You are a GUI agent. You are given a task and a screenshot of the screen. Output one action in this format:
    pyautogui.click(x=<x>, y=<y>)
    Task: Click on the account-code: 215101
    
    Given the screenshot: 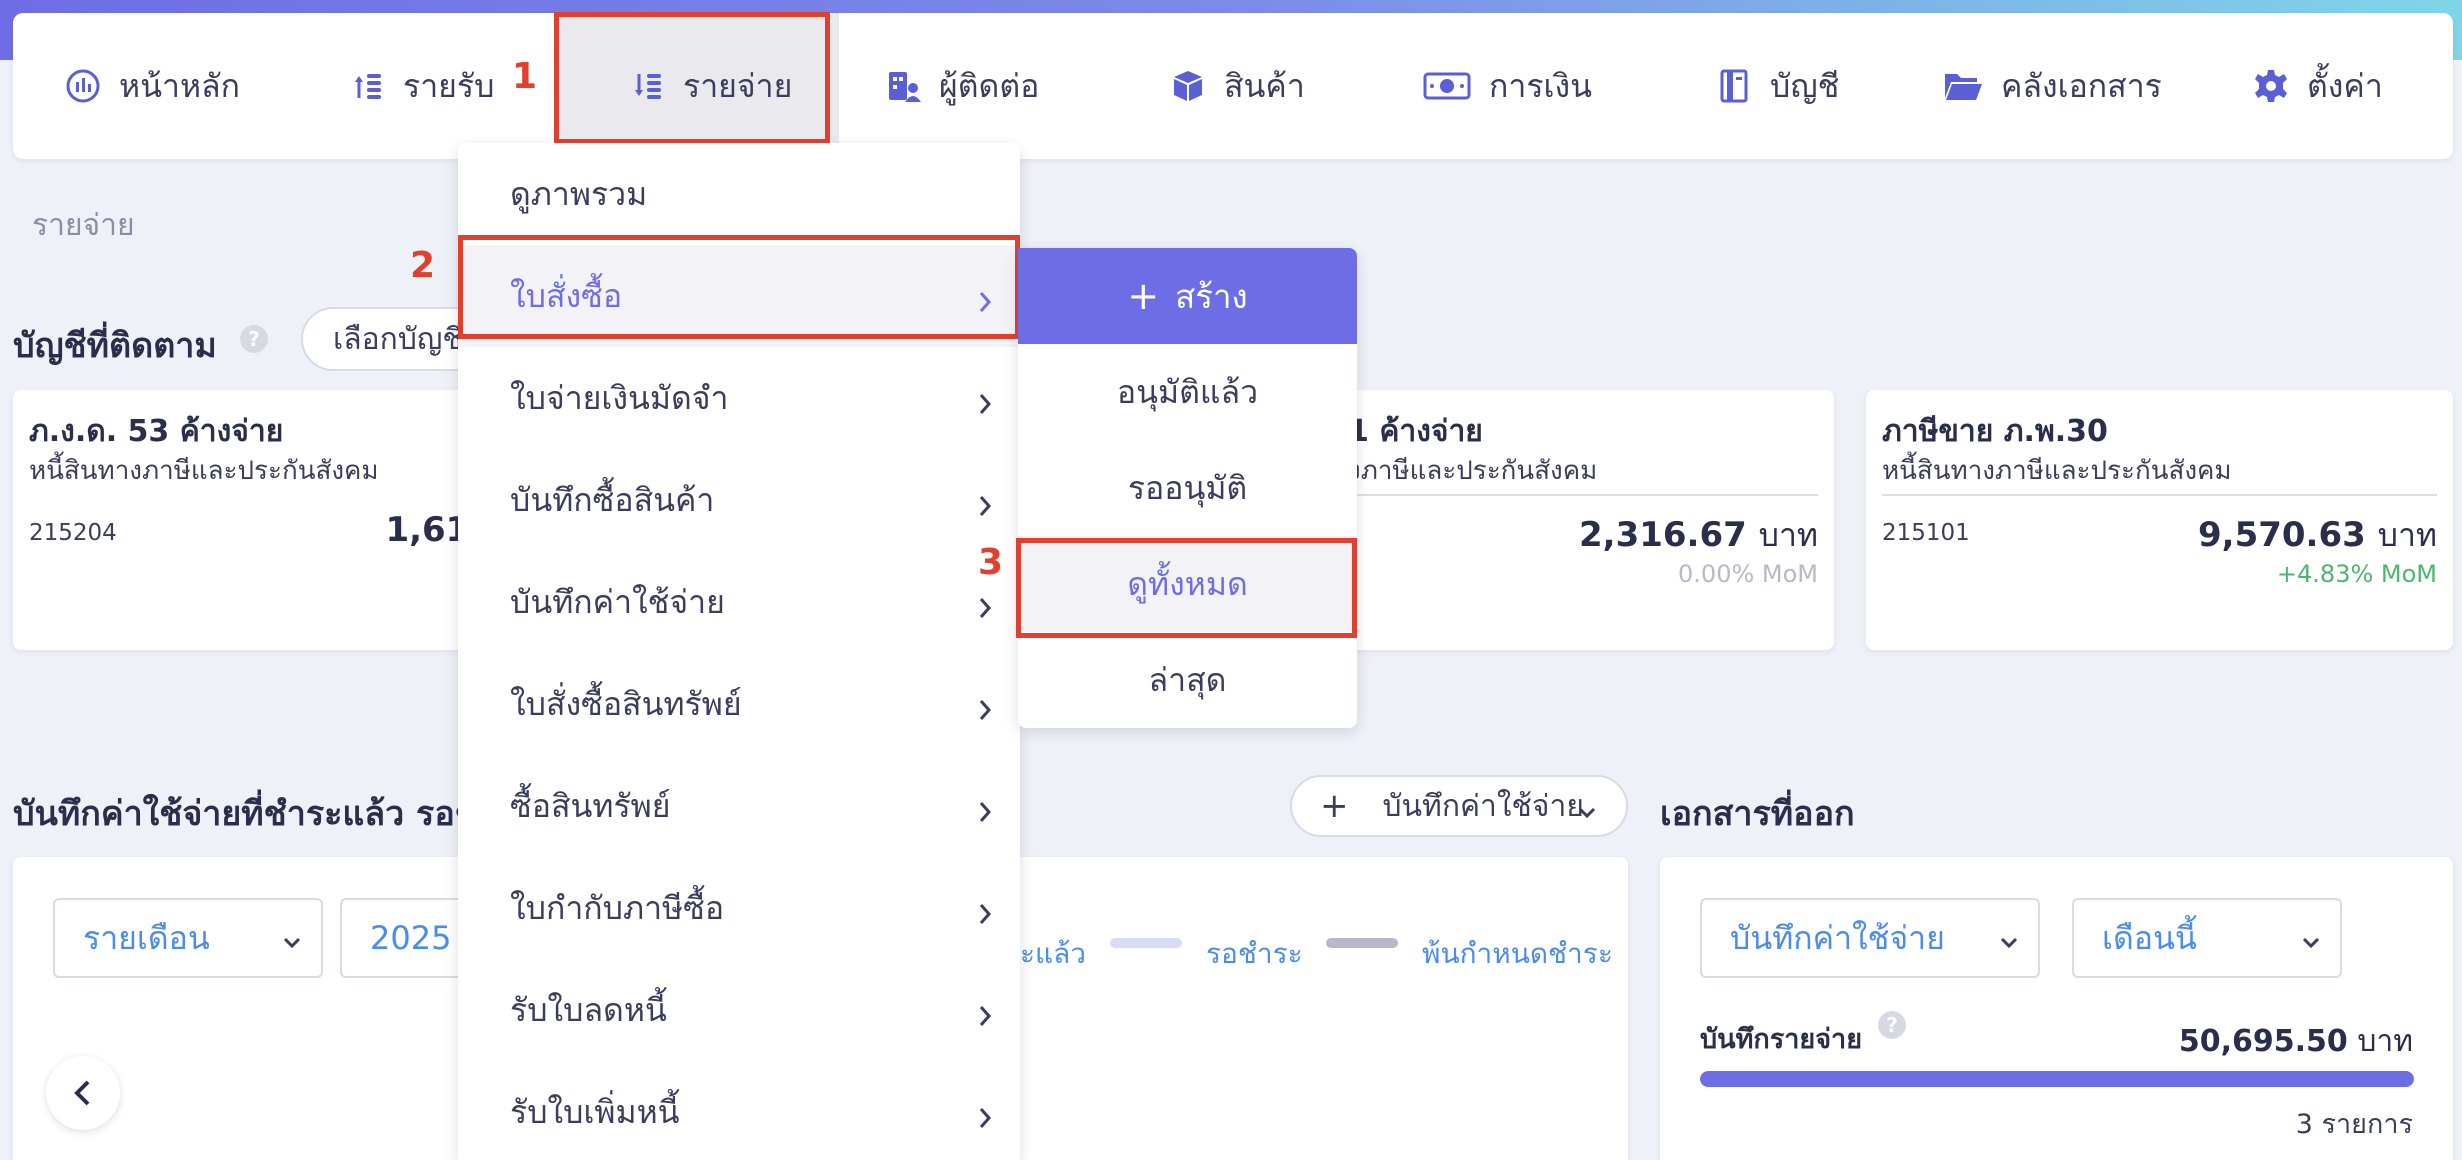 What is the action you would take?
    pyautogui.click(x=1926, y=533)
    